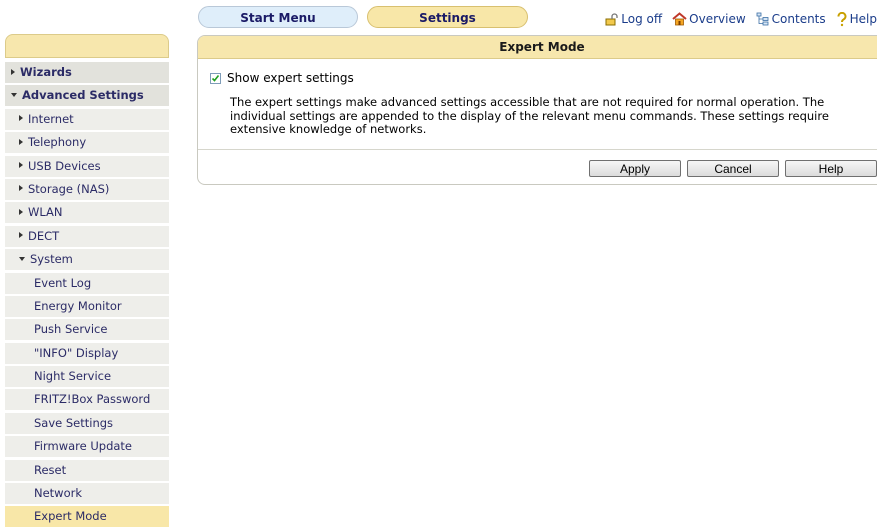 The width and height of the screenshot is (877, 530). Describe the element at coordinates (83, 446) in the screenshot. I see `sidebar-item-label: Firmware Update` at that location.